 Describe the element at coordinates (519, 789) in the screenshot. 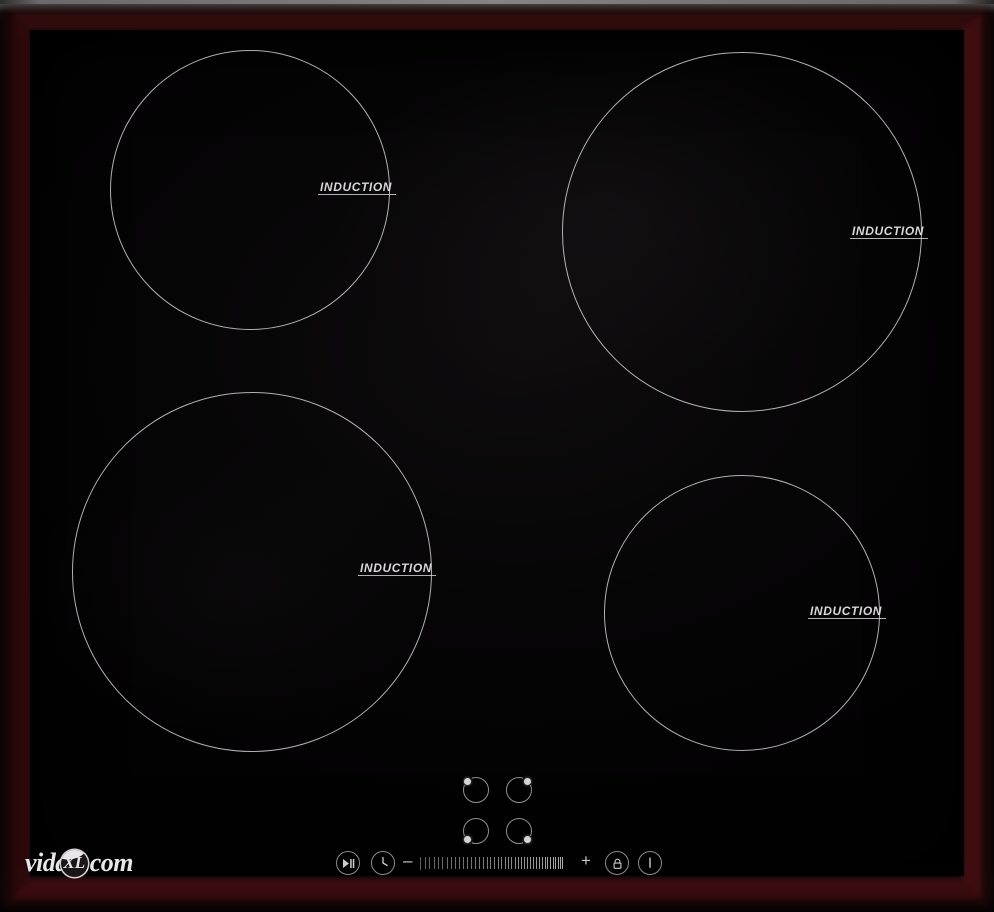

I see `zone-selector-rear-right` at that location.